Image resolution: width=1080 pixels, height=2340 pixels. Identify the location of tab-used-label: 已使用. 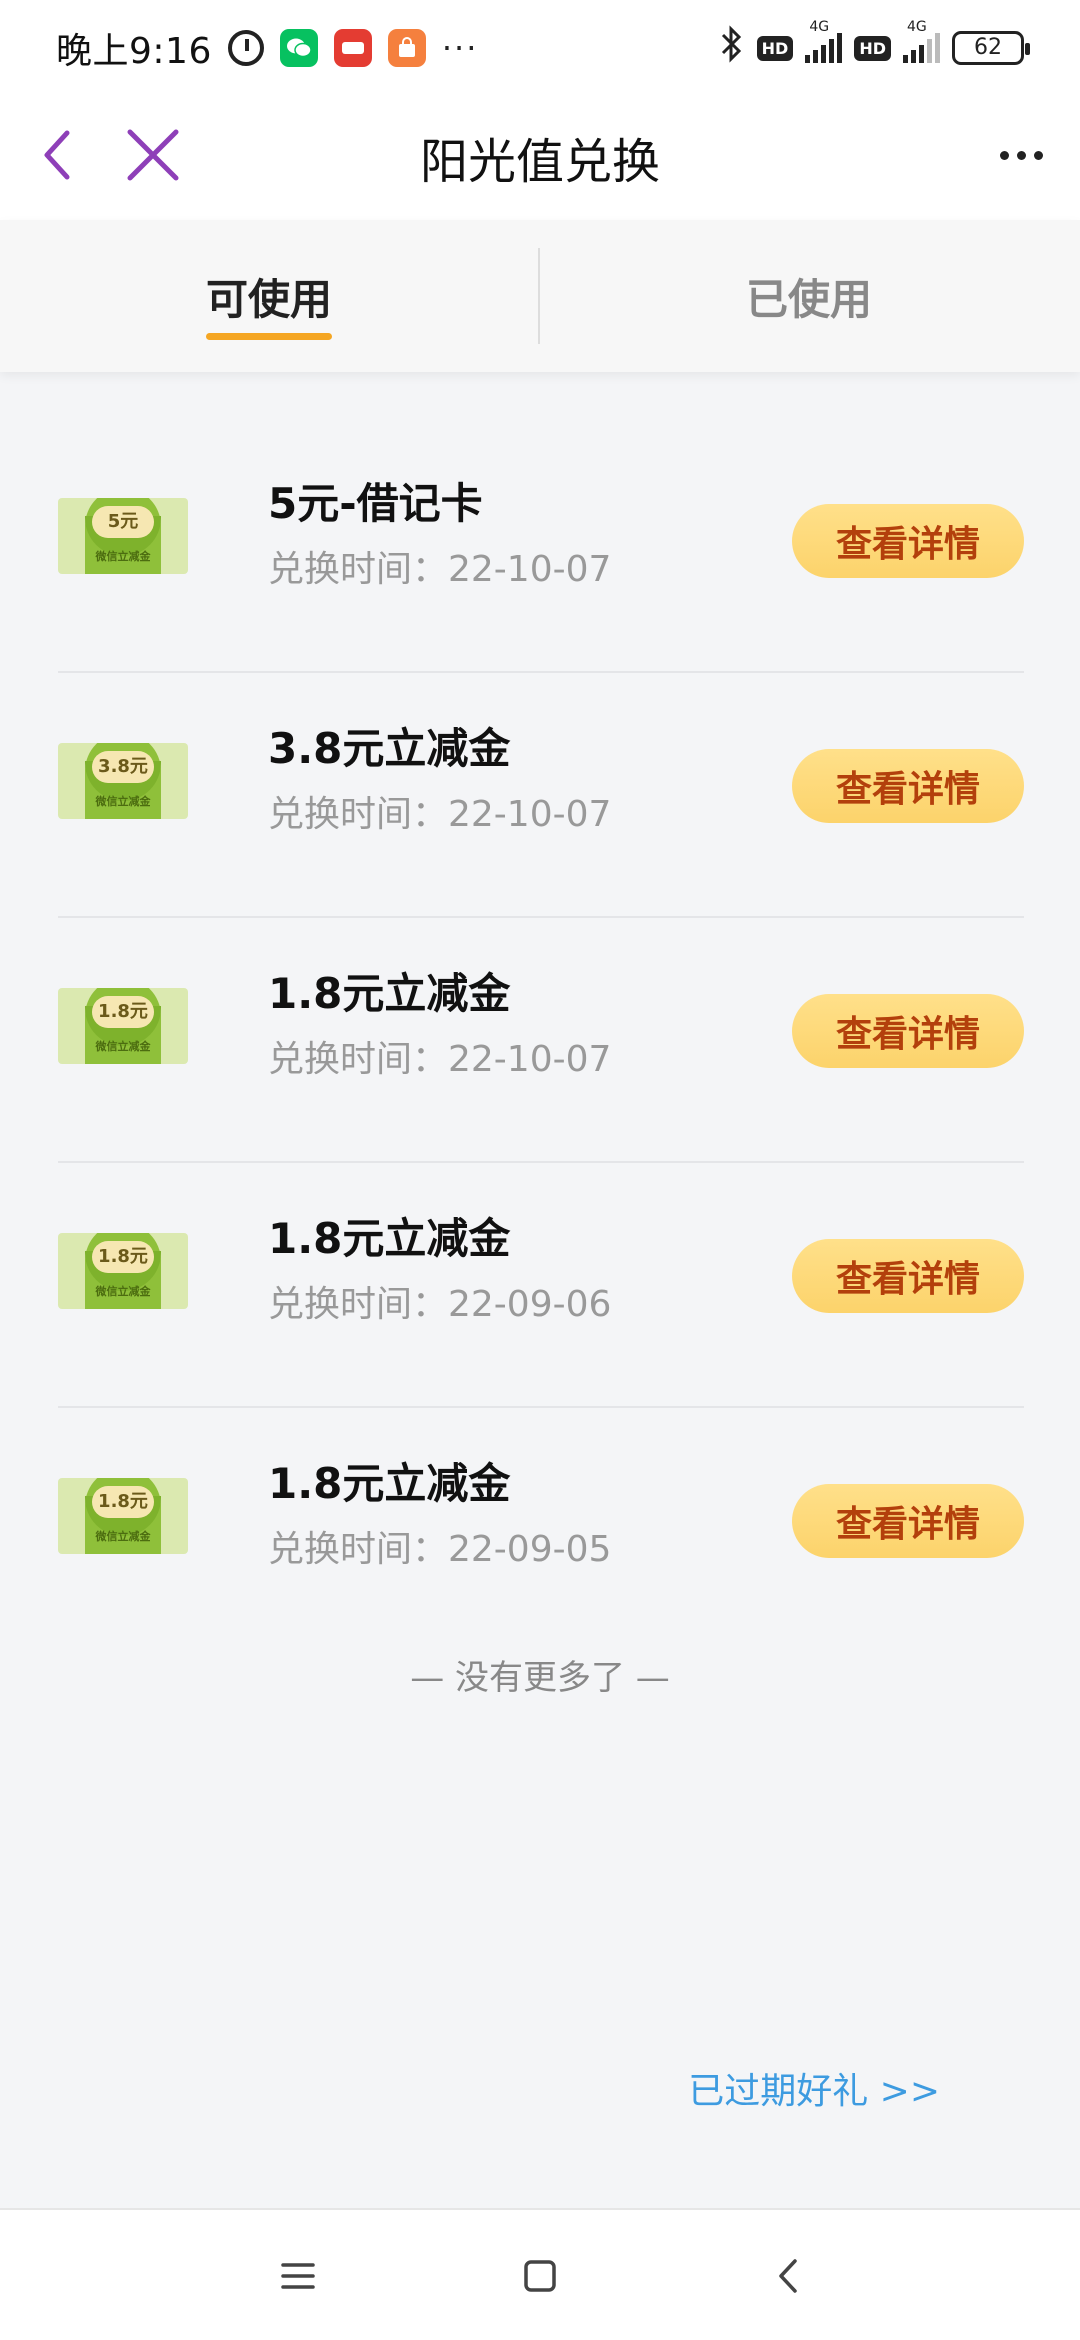
(808, 299).